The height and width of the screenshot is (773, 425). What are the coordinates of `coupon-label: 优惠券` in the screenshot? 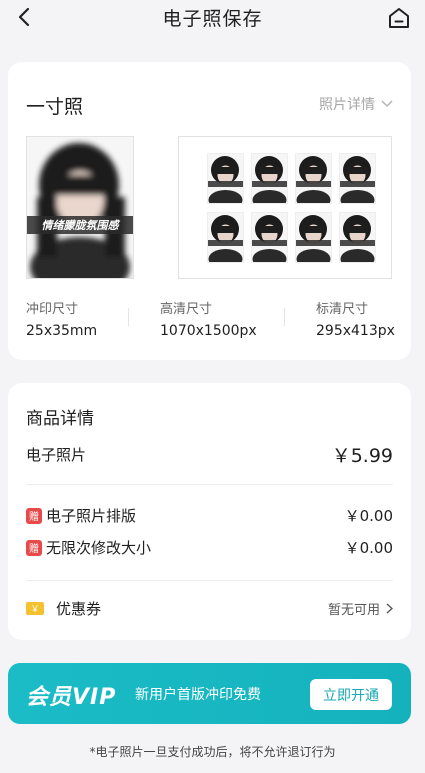 It's located at (79, 609).